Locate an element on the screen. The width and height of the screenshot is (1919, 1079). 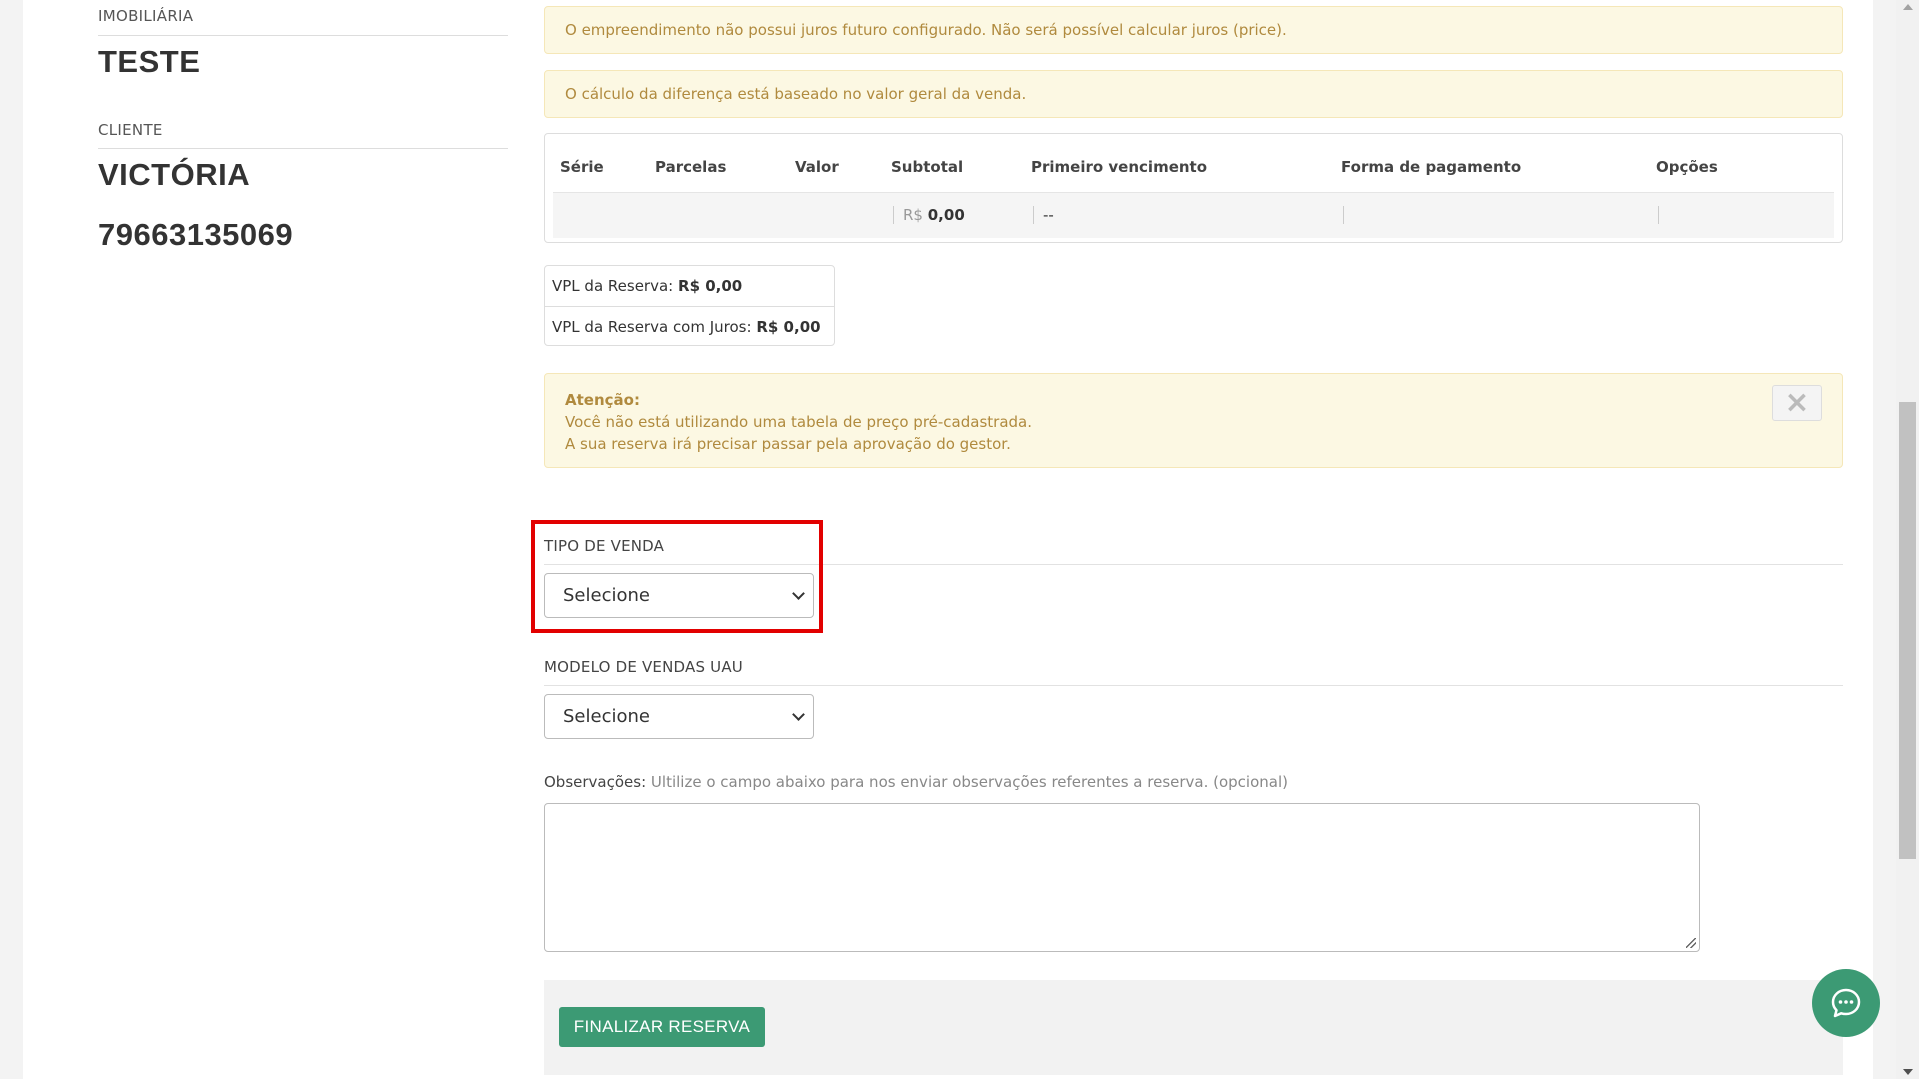
cell-primeiro-vencimento: -- is located at coordinates (1179, 215).